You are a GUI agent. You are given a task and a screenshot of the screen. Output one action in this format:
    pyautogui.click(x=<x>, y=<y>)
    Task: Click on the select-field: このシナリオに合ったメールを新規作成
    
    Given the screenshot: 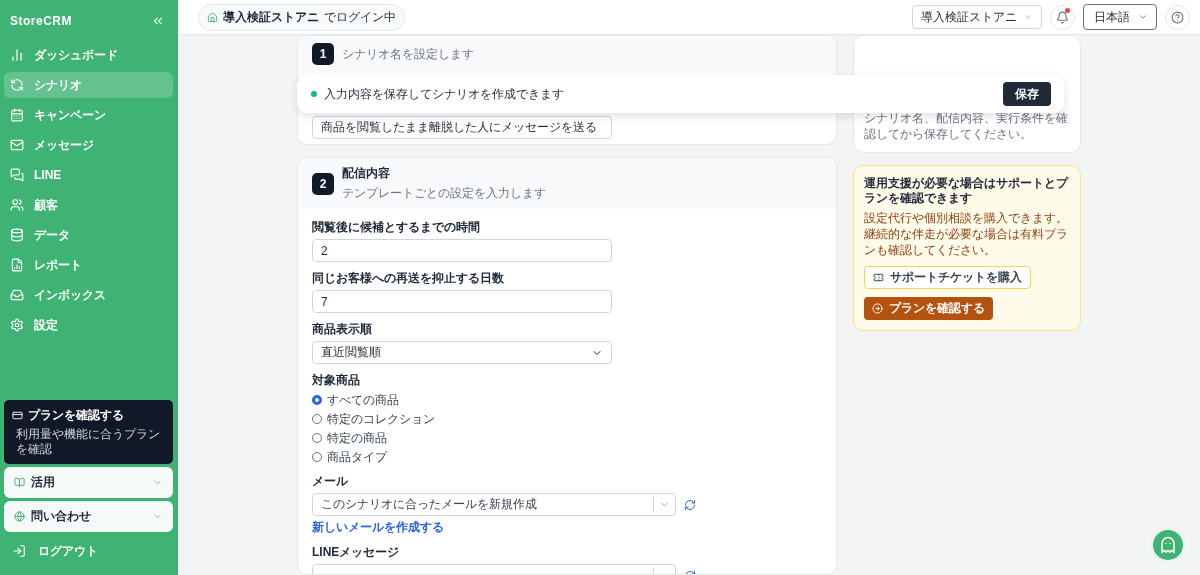 What is the action you would take?
    pyautogui.click(x=494, y=505)
    